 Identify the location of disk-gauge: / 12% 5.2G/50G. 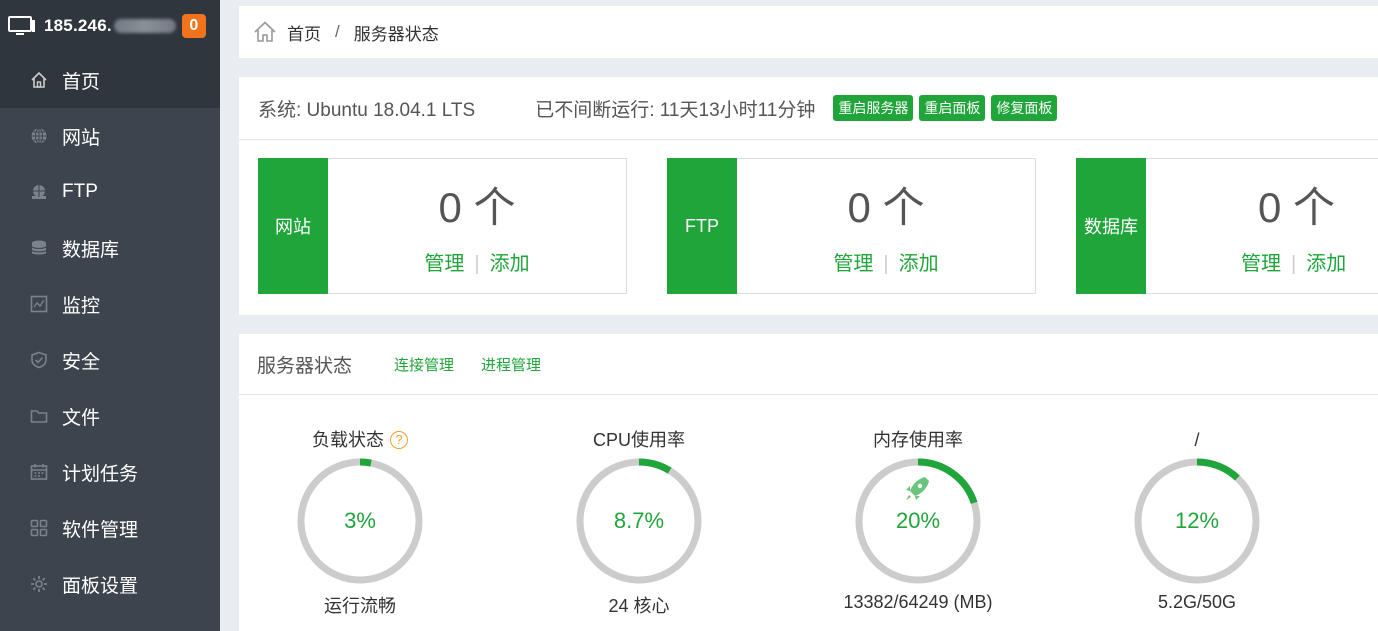
(1197, 520).